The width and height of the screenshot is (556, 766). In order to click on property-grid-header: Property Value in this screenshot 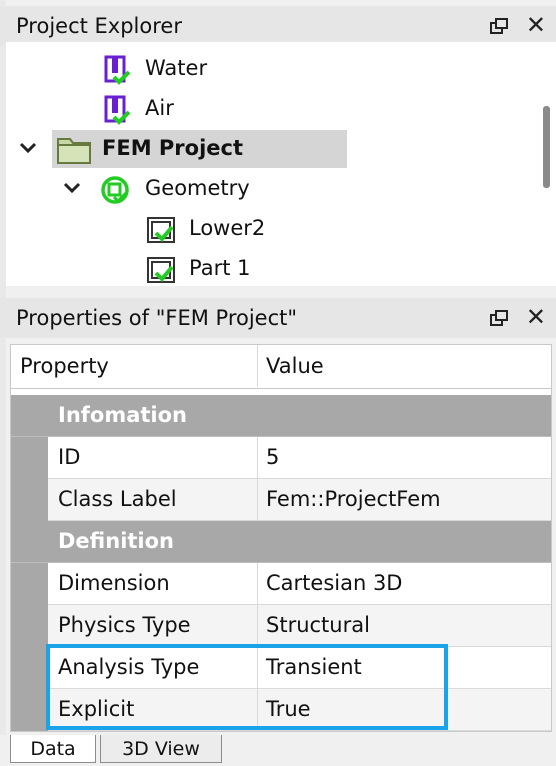, I will do `click(281, 367)`.